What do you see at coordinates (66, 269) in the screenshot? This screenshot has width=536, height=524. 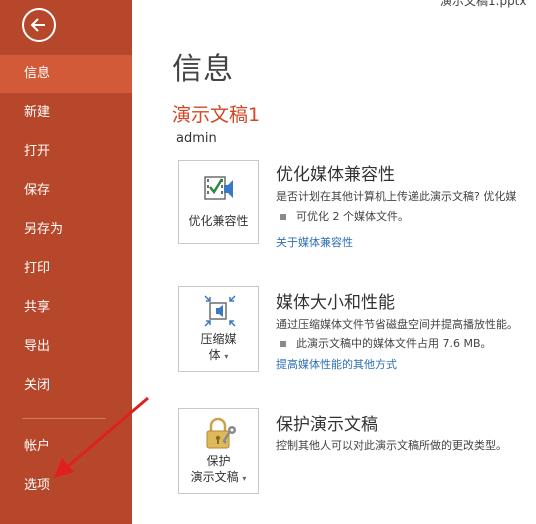 I see `sidebar-item-print: 打印` at bounding box center [66, 269].